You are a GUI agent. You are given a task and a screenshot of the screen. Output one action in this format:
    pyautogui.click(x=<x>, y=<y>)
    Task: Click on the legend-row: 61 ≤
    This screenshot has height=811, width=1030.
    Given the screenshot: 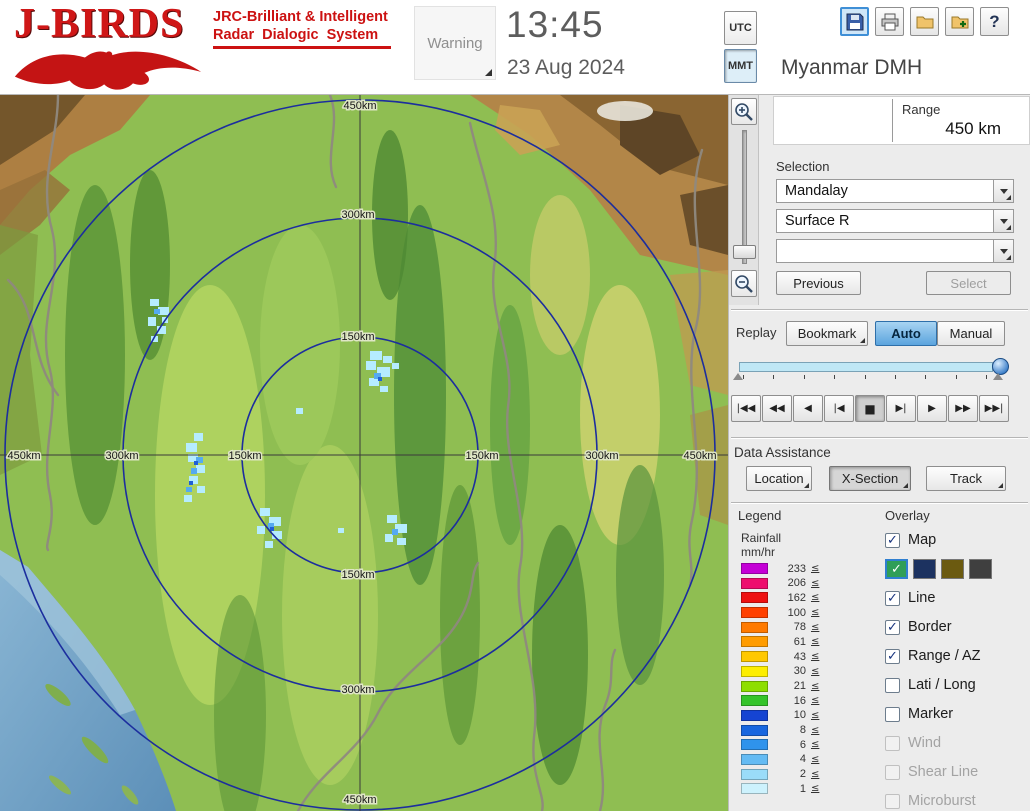 What is the action you would take?
    pyautogui.click(x=780, y=642)
    